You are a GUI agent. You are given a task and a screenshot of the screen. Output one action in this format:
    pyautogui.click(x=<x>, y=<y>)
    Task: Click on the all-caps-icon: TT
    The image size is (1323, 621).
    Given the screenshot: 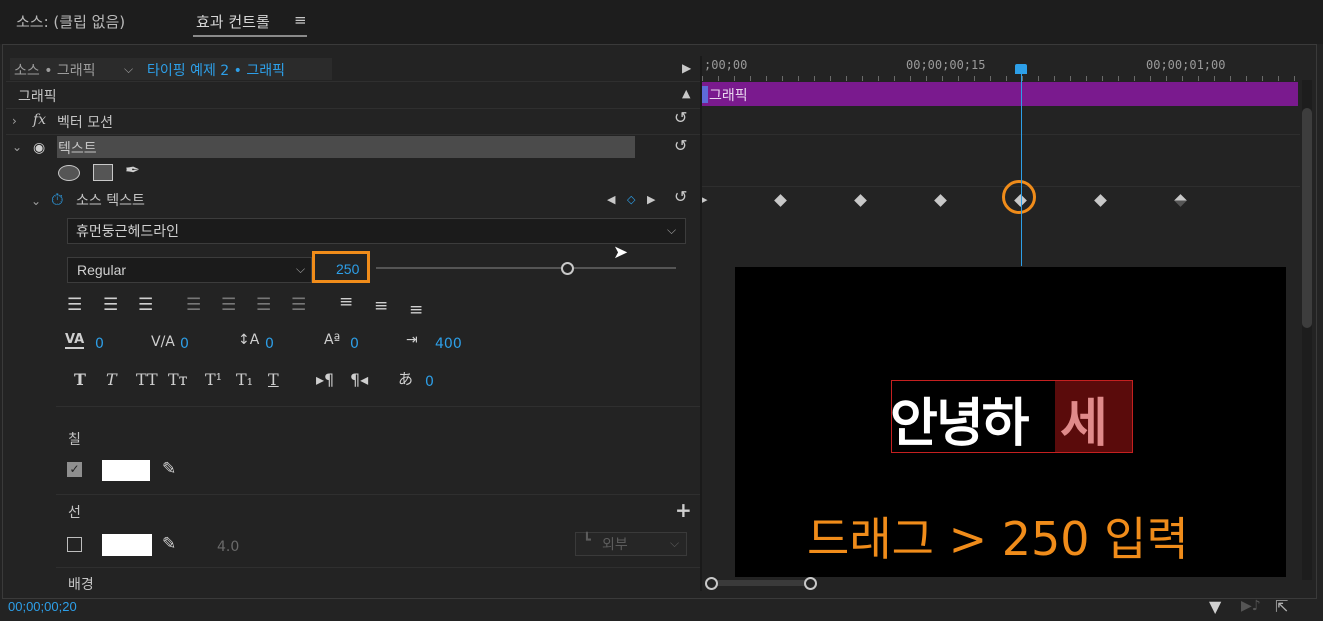 What is the action you would take?
    pyautogui.click(x=147, y=379)
    